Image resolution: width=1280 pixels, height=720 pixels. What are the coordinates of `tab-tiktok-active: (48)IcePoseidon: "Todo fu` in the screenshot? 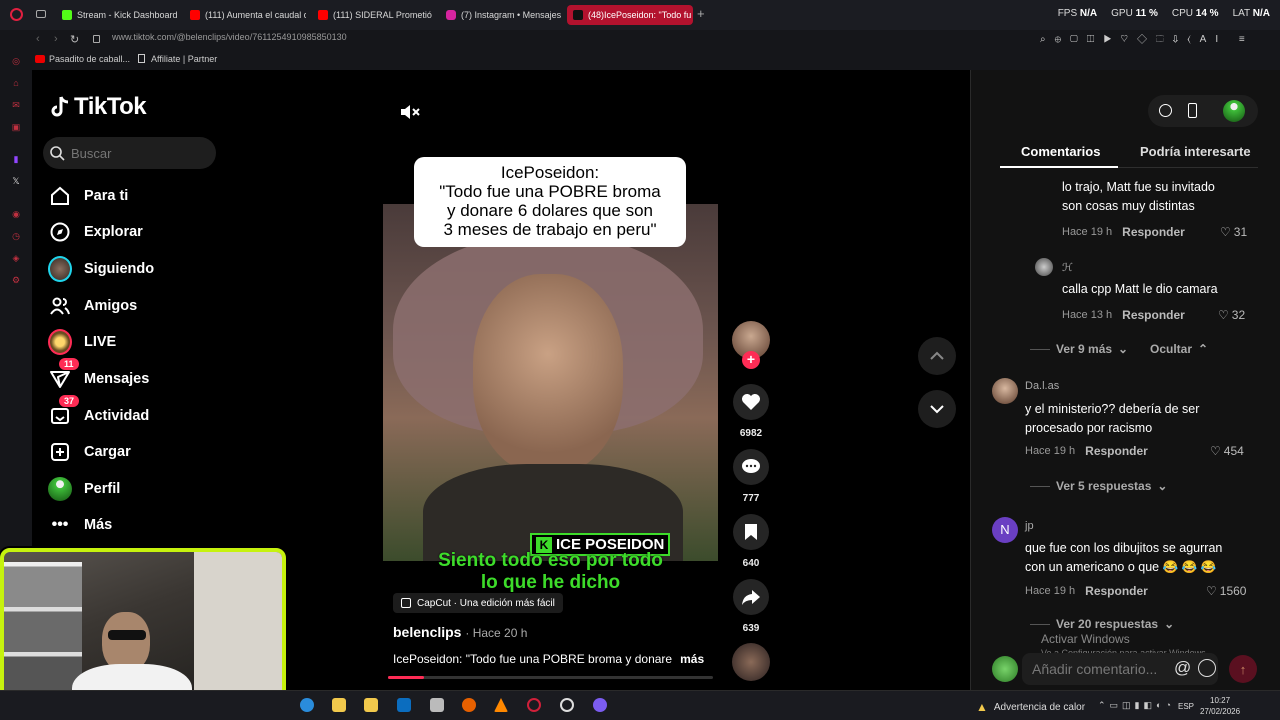 It's located at (630, 15).